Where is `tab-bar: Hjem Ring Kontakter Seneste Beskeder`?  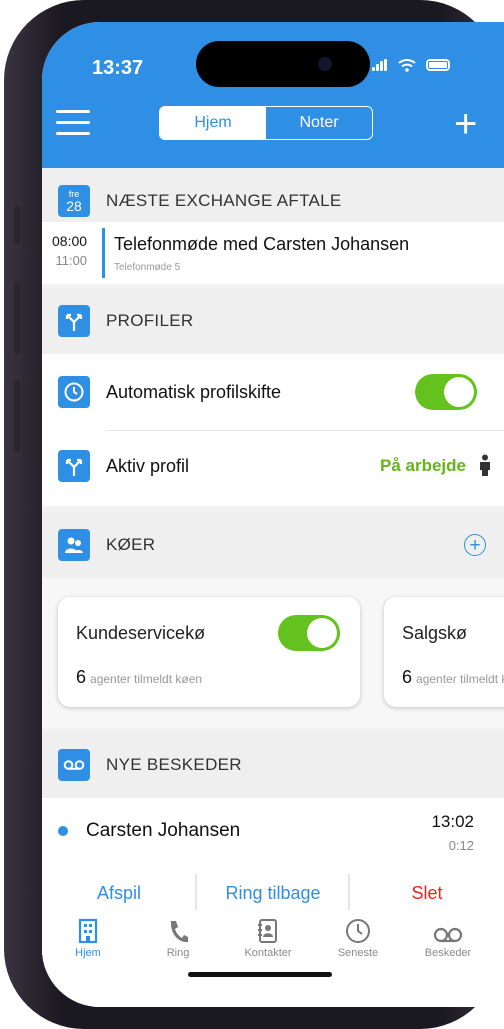 tab-bar: Hjem Ring Kontakter Seneste Beskeder is located at coordinates (273, 944).